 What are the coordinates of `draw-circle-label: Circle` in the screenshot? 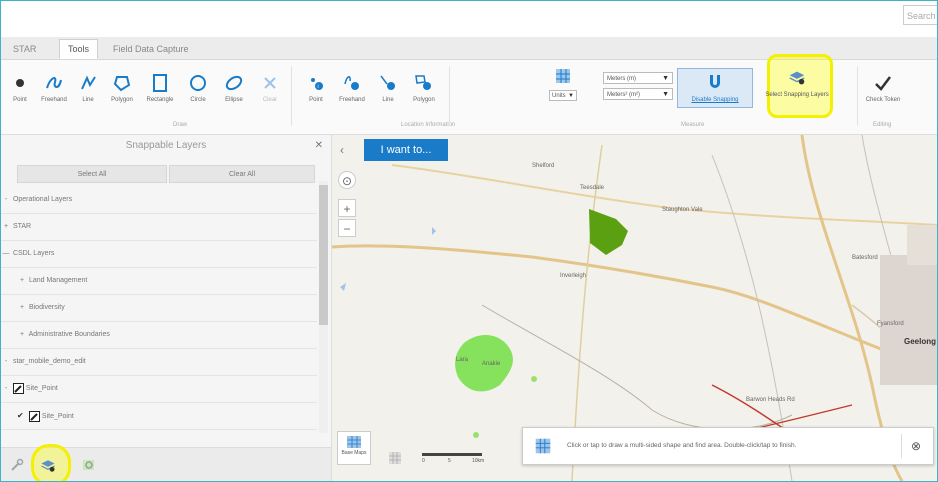 It's located at (198, 100).